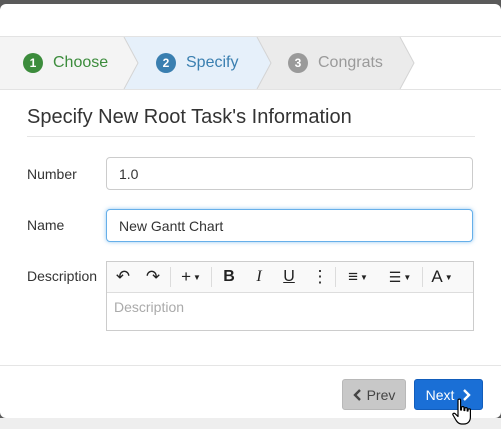 This screenshot has height=429, width=501. What do you see at coordinates (250, 423) in the screenshot?
I see `background-page` at bounding box center [250, 423].